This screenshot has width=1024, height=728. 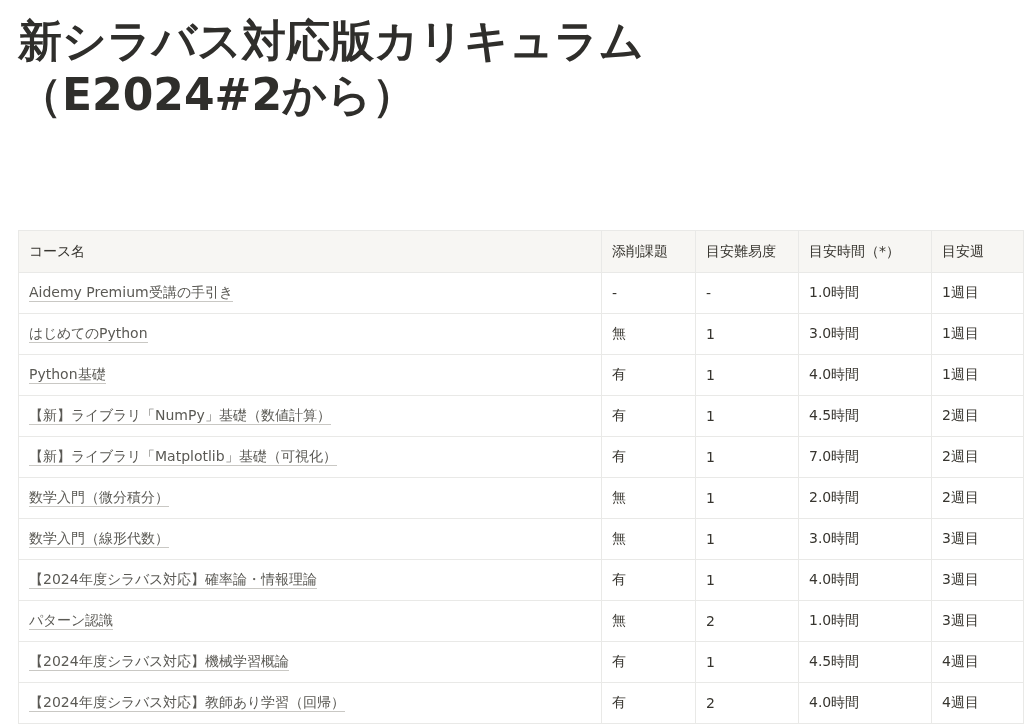 What do you see at coordinates (88, 334) in the screenshot?
I see `course-link: はじめてのPython` at bounding box center [88, 334].